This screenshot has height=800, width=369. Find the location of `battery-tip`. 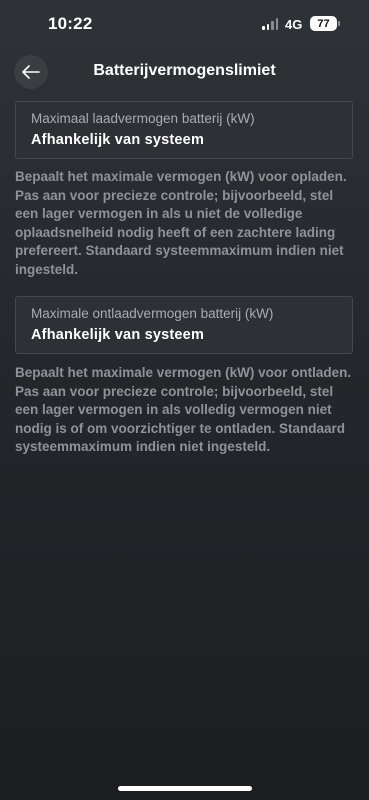

battery-tip is located at coordinates (339, 23).